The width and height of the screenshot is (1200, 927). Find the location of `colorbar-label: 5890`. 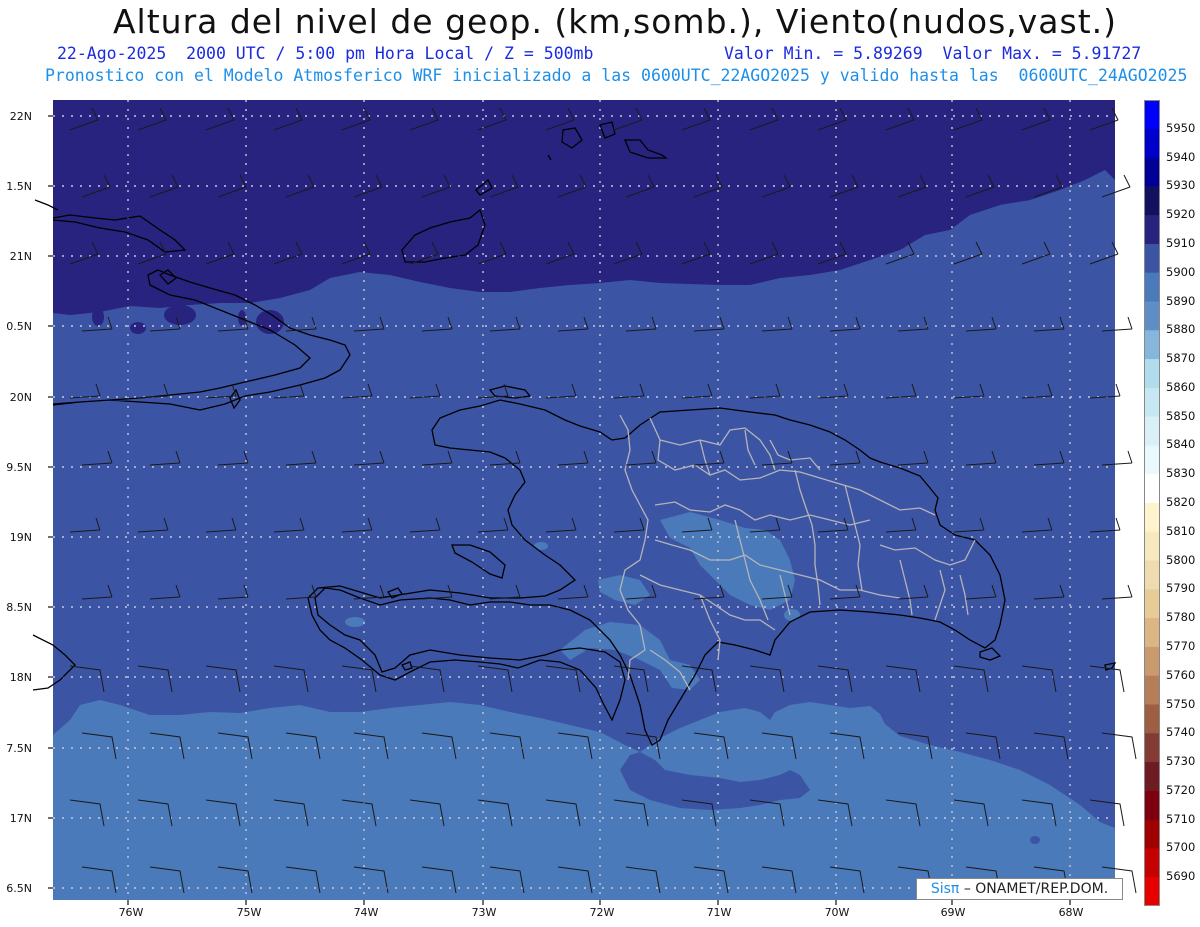

colorbar-label: 5890 is located at coordinates (1181, 300).